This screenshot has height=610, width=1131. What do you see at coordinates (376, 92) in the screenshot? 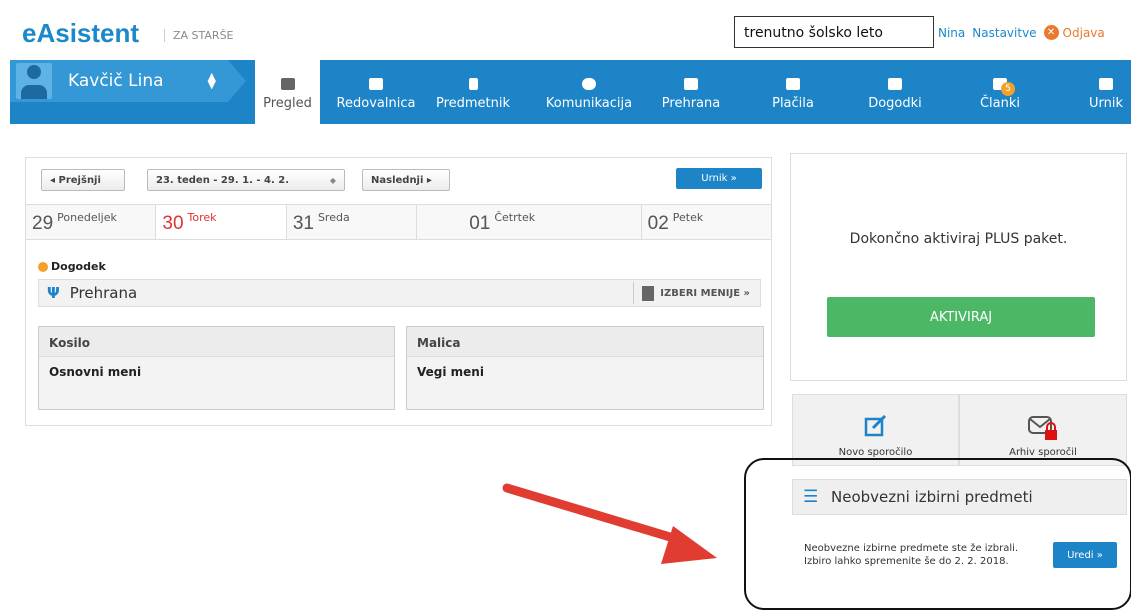
I see `nav-redovalnica: Redovalnica` at bounding box center [376, 92].